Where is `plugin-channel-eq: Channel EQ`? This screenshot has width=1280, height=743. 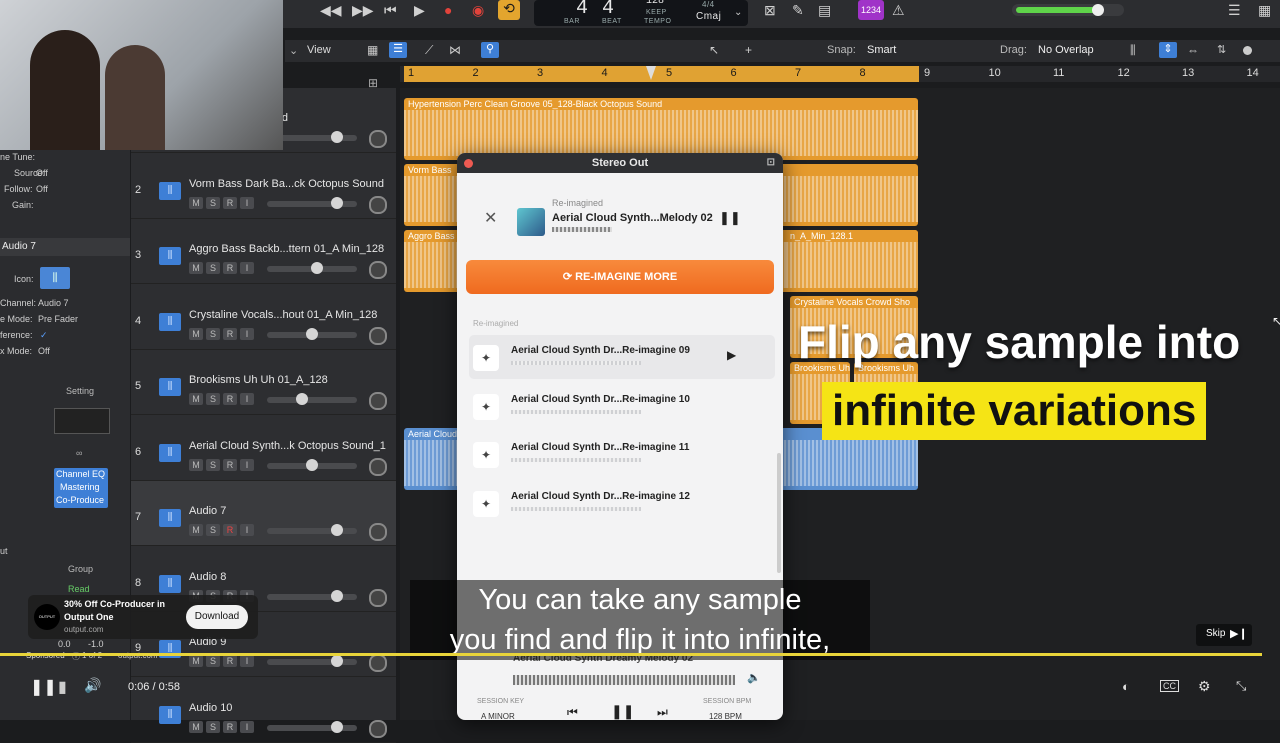 plugin-channel-eq: Channel EQ is located at coordinates (80, 474).